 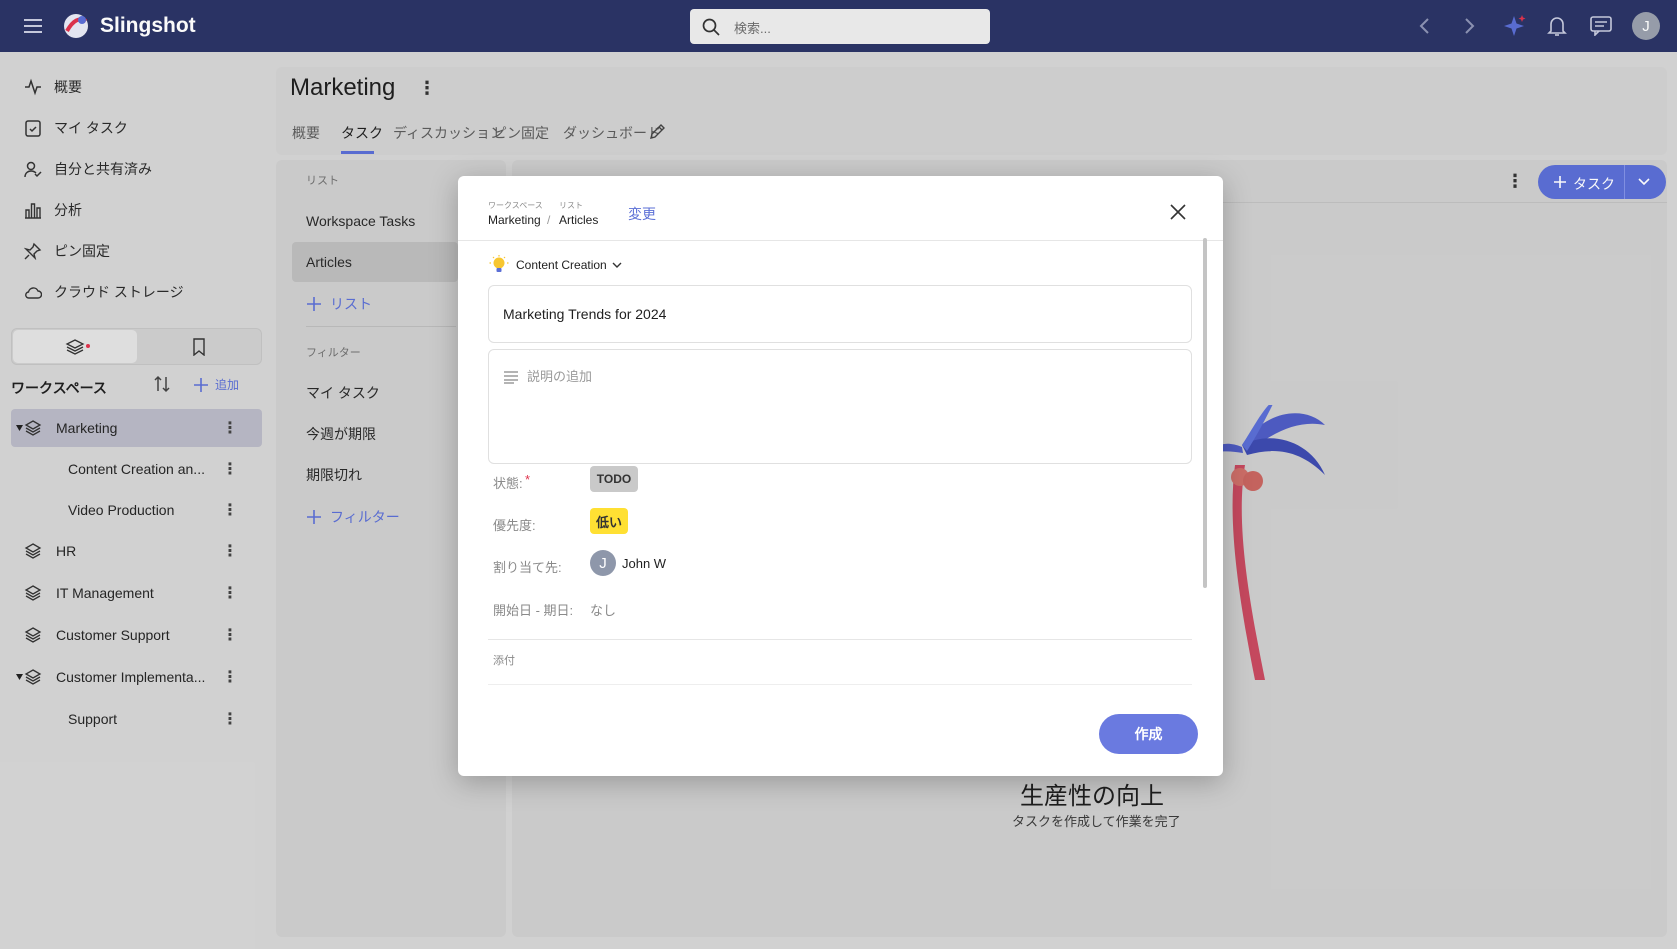 What do you see at coordinates (840, 314) in the screenshot?
I see `task-title-field: Marketing Trends for 2024` at bounding box center [840, 314].